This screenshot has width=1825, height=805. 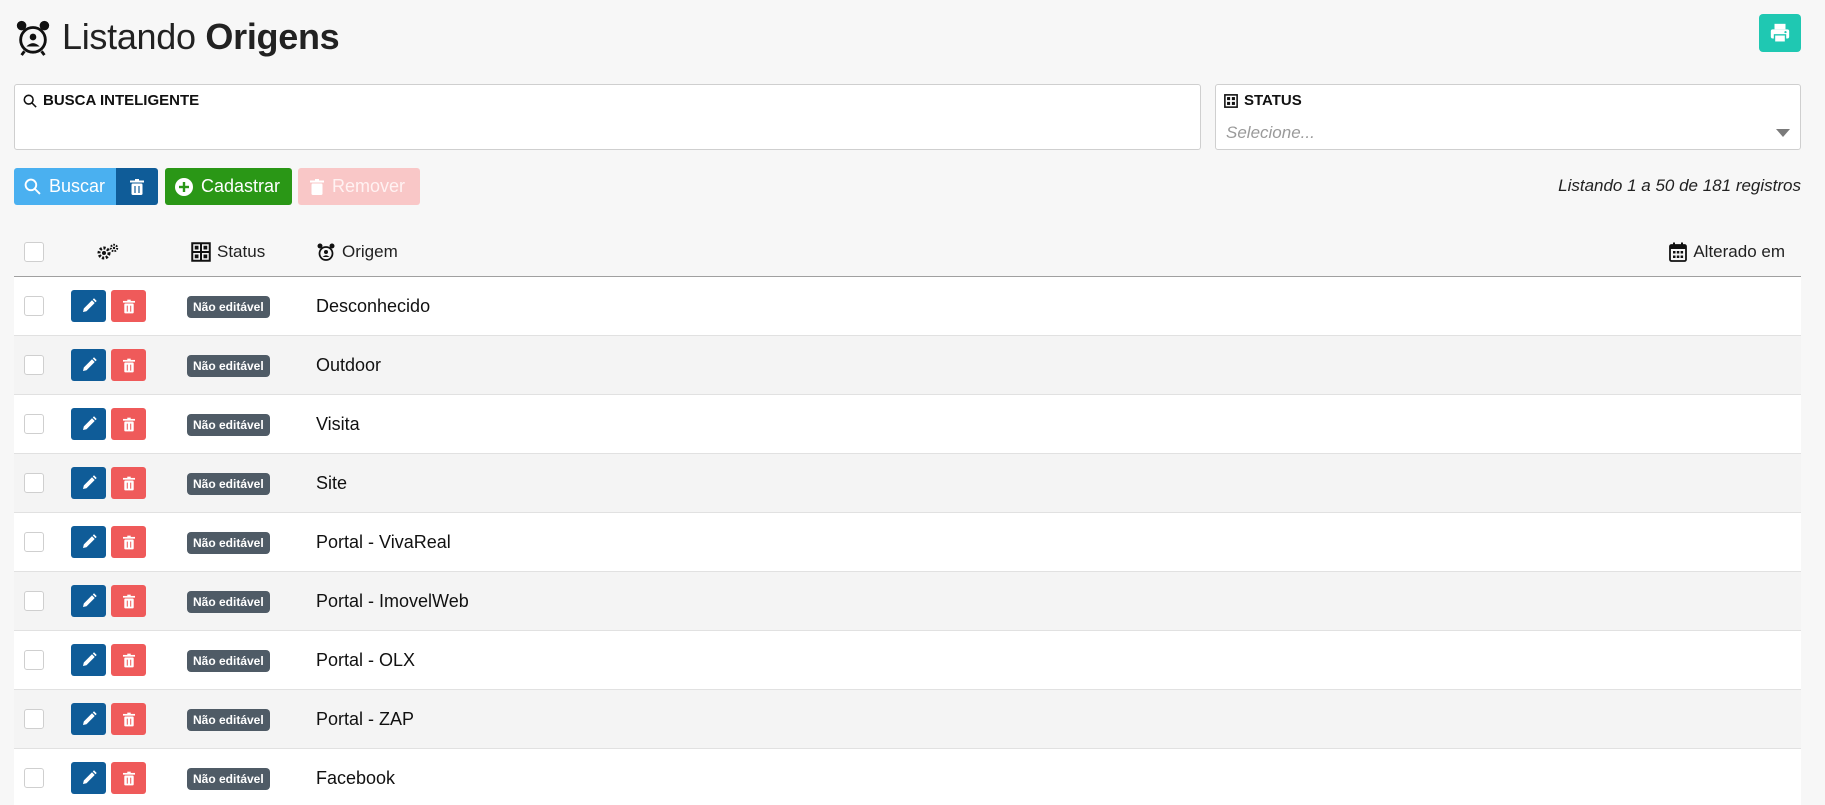 What do you see at coordinates (907, 424) in the screenshot?
I see `table-row: Não editável Visita` at bounding box center [907, 424].